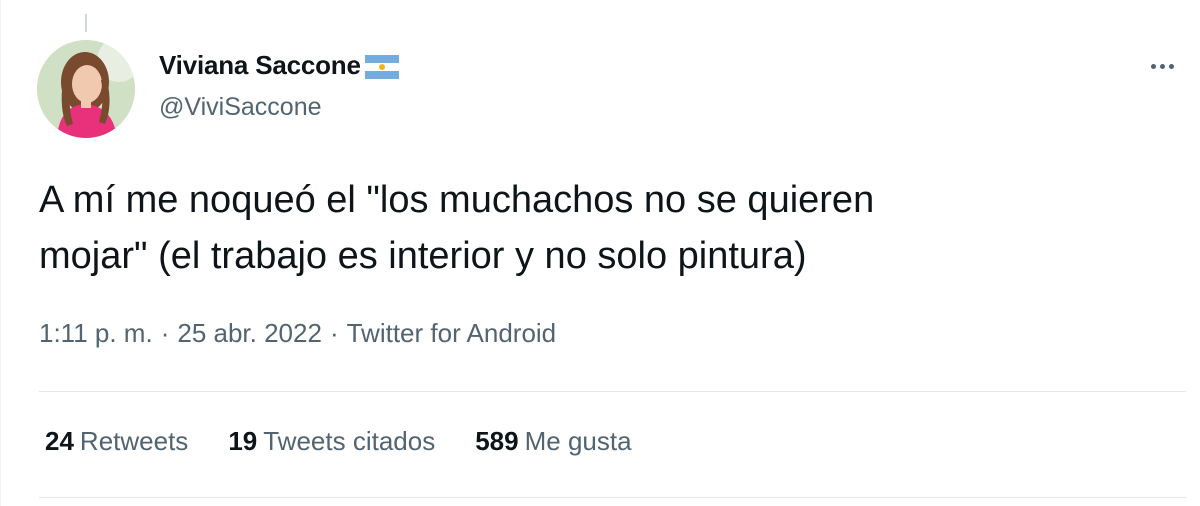 This screenshot has width=1200, height=506. I want to click on author-display-name: Viviana Saccone, so click(260, 65).